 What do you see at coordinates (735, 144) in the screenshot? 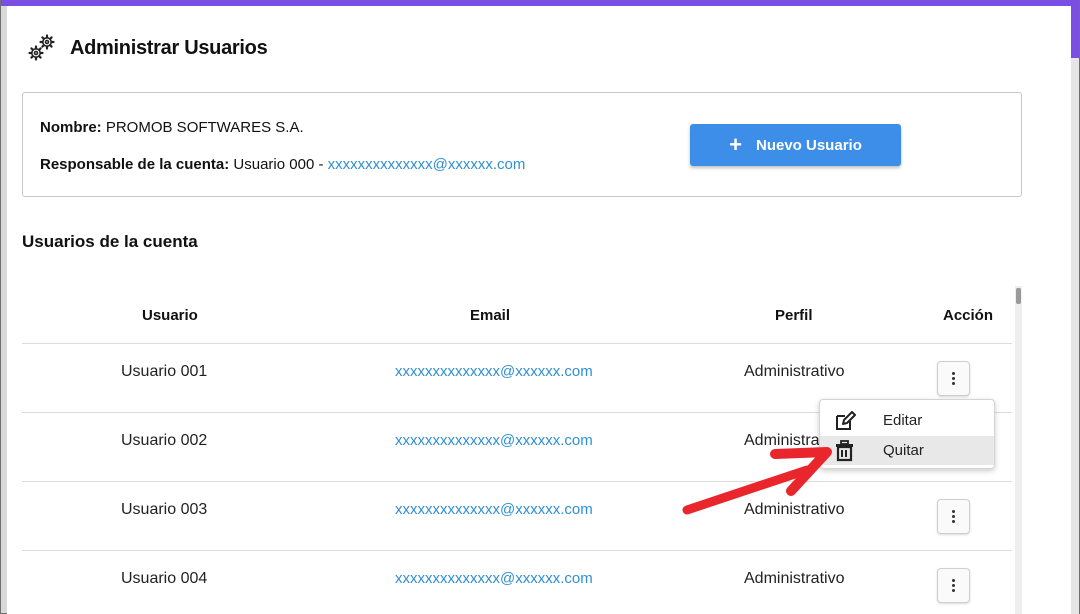
I see `plus-icon: +` at bounding box center [735, 144].